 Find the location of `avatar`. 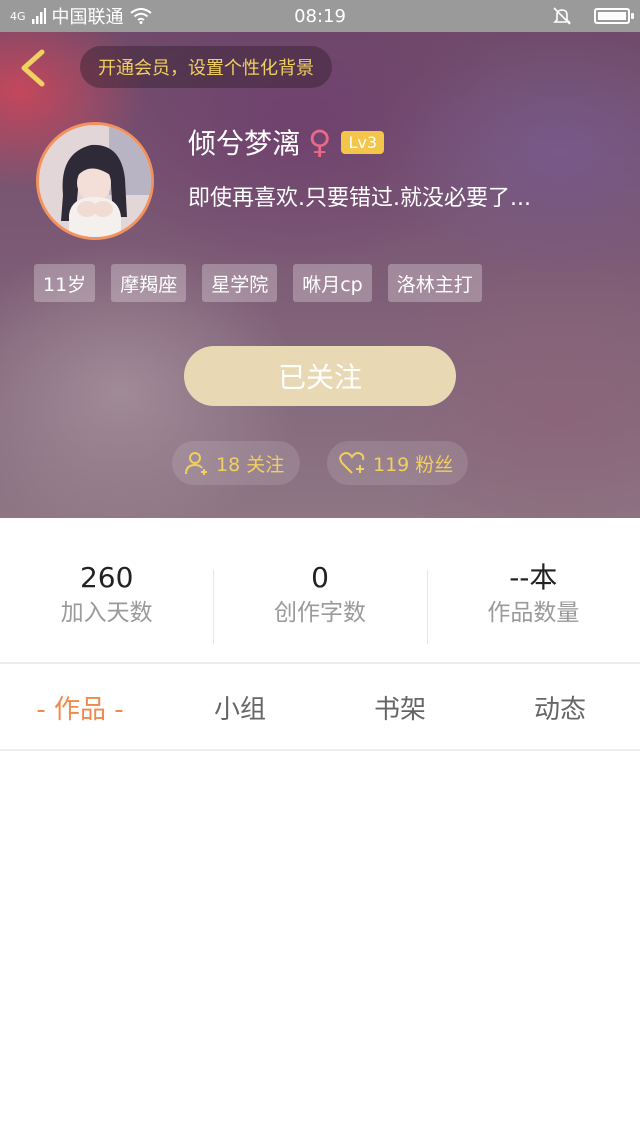

avatar is located at coordinates (95, 181).